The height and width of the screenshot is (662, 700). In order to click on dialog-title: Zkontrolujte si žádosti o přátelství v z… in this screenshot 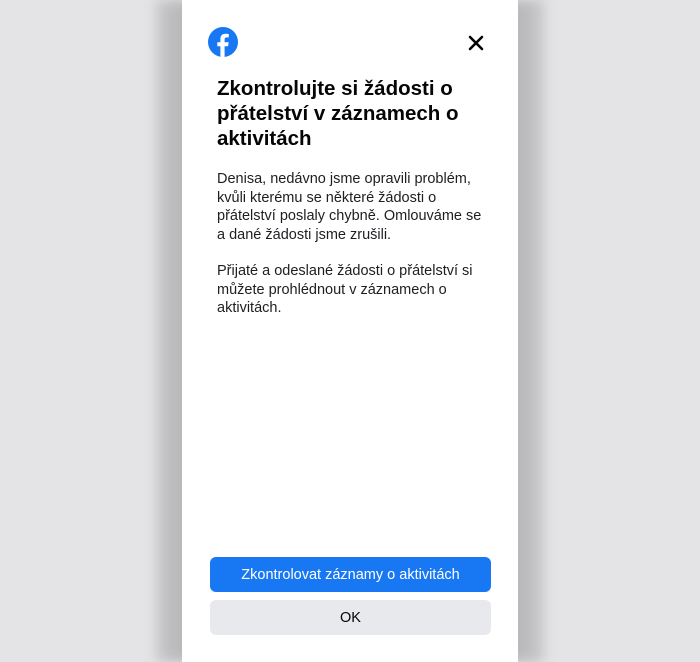, I will do `click(338, 113)`.